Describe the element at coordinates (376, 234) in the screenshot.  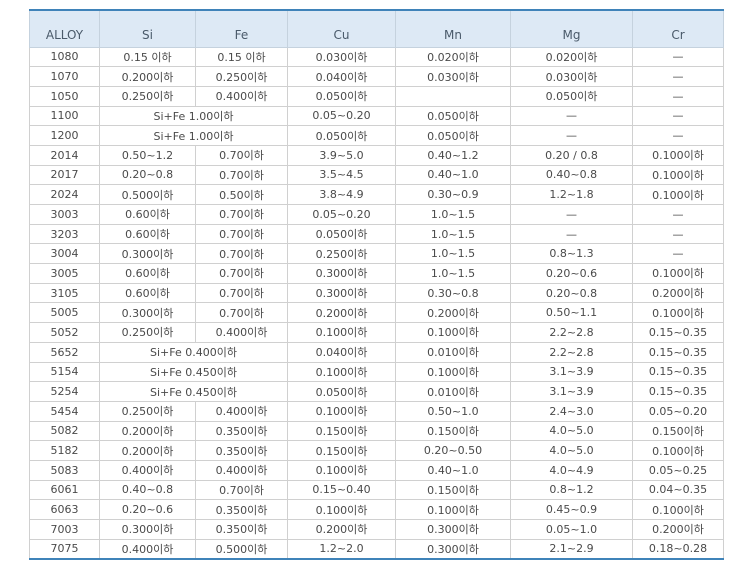
I see `table-row: 3203 0.60이하 0.70이하 0.050이하 1.0~1.5— —` at that location.